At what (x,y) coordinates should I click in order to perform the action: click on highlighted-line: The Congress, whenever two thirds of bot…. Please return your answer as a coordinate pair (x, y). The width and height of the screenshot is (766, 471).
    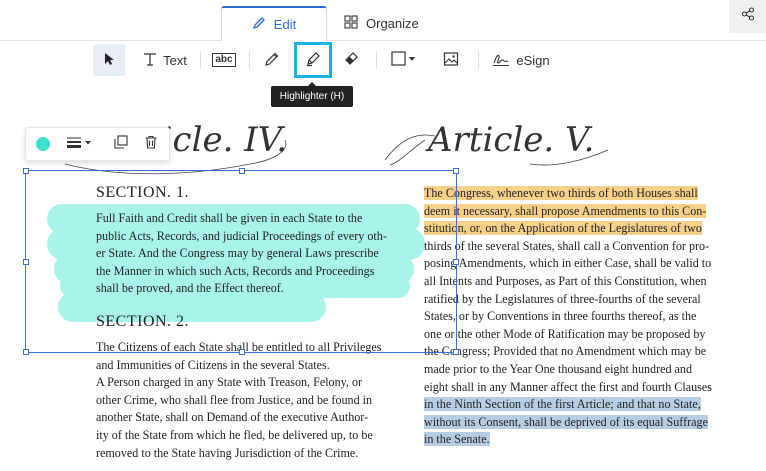
    Looking at the image, I should click on (561, 193).